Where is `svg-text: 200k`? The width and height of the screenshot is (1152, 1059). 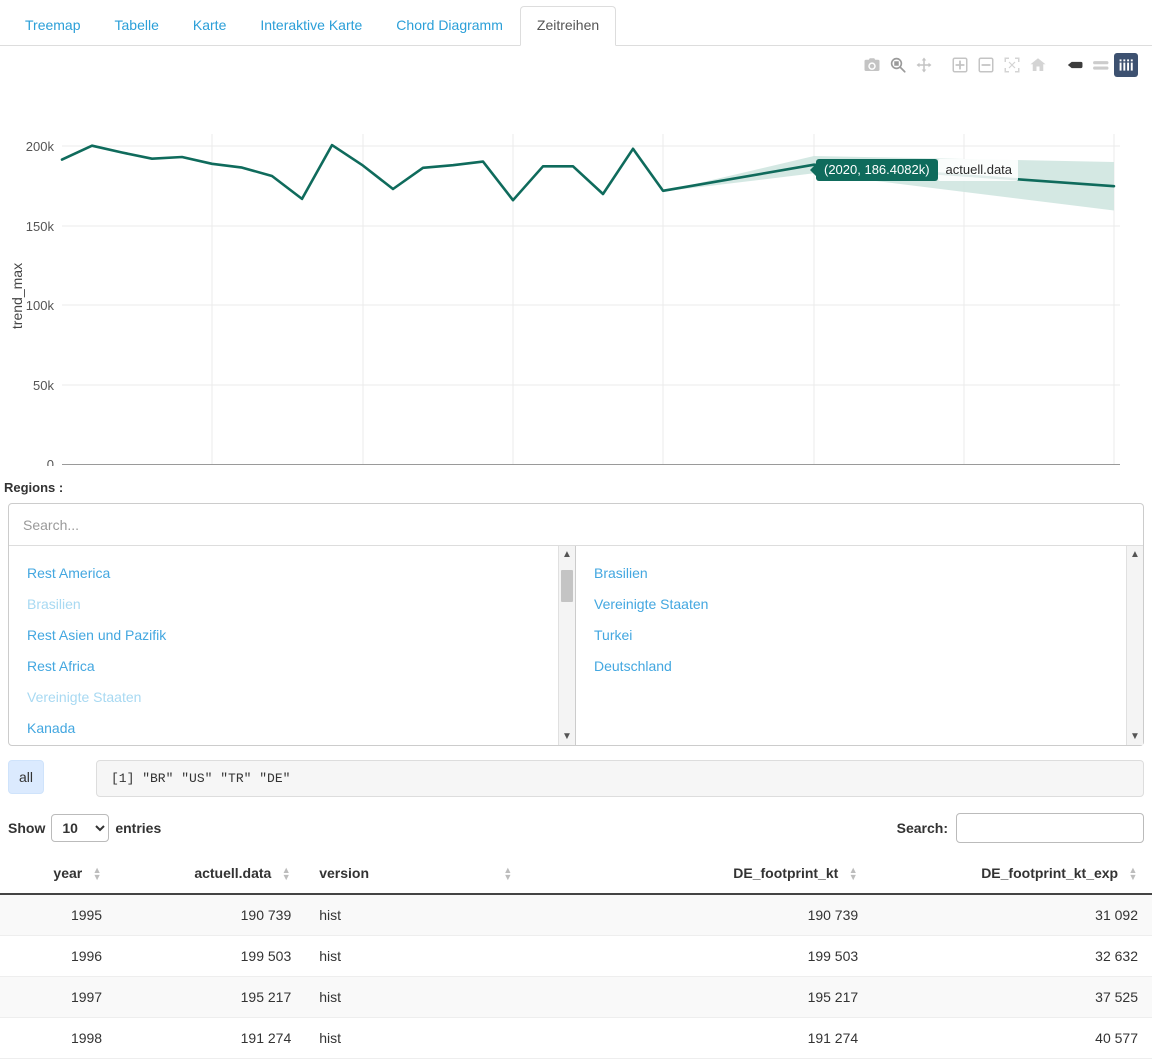 svg-text: 200k is located at coordinates (40, 146).